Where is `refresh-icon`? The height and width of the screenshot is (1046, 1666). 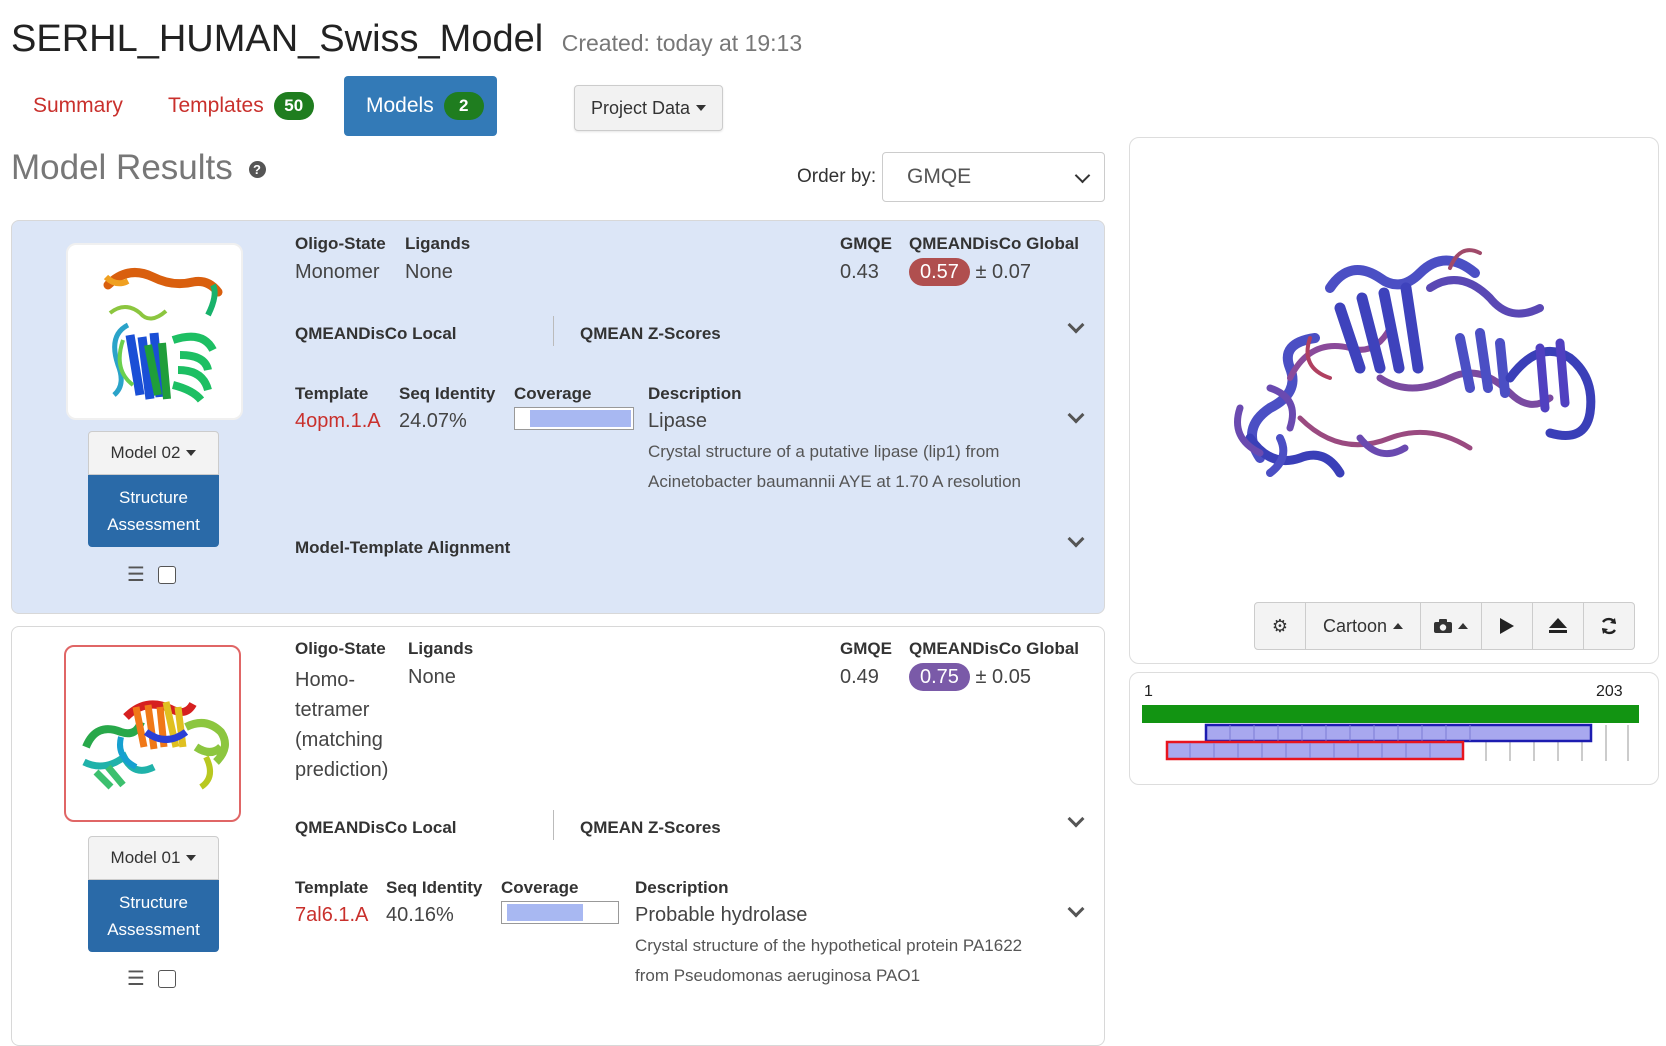 refresh-icon is located at coordinates (1609, 626).